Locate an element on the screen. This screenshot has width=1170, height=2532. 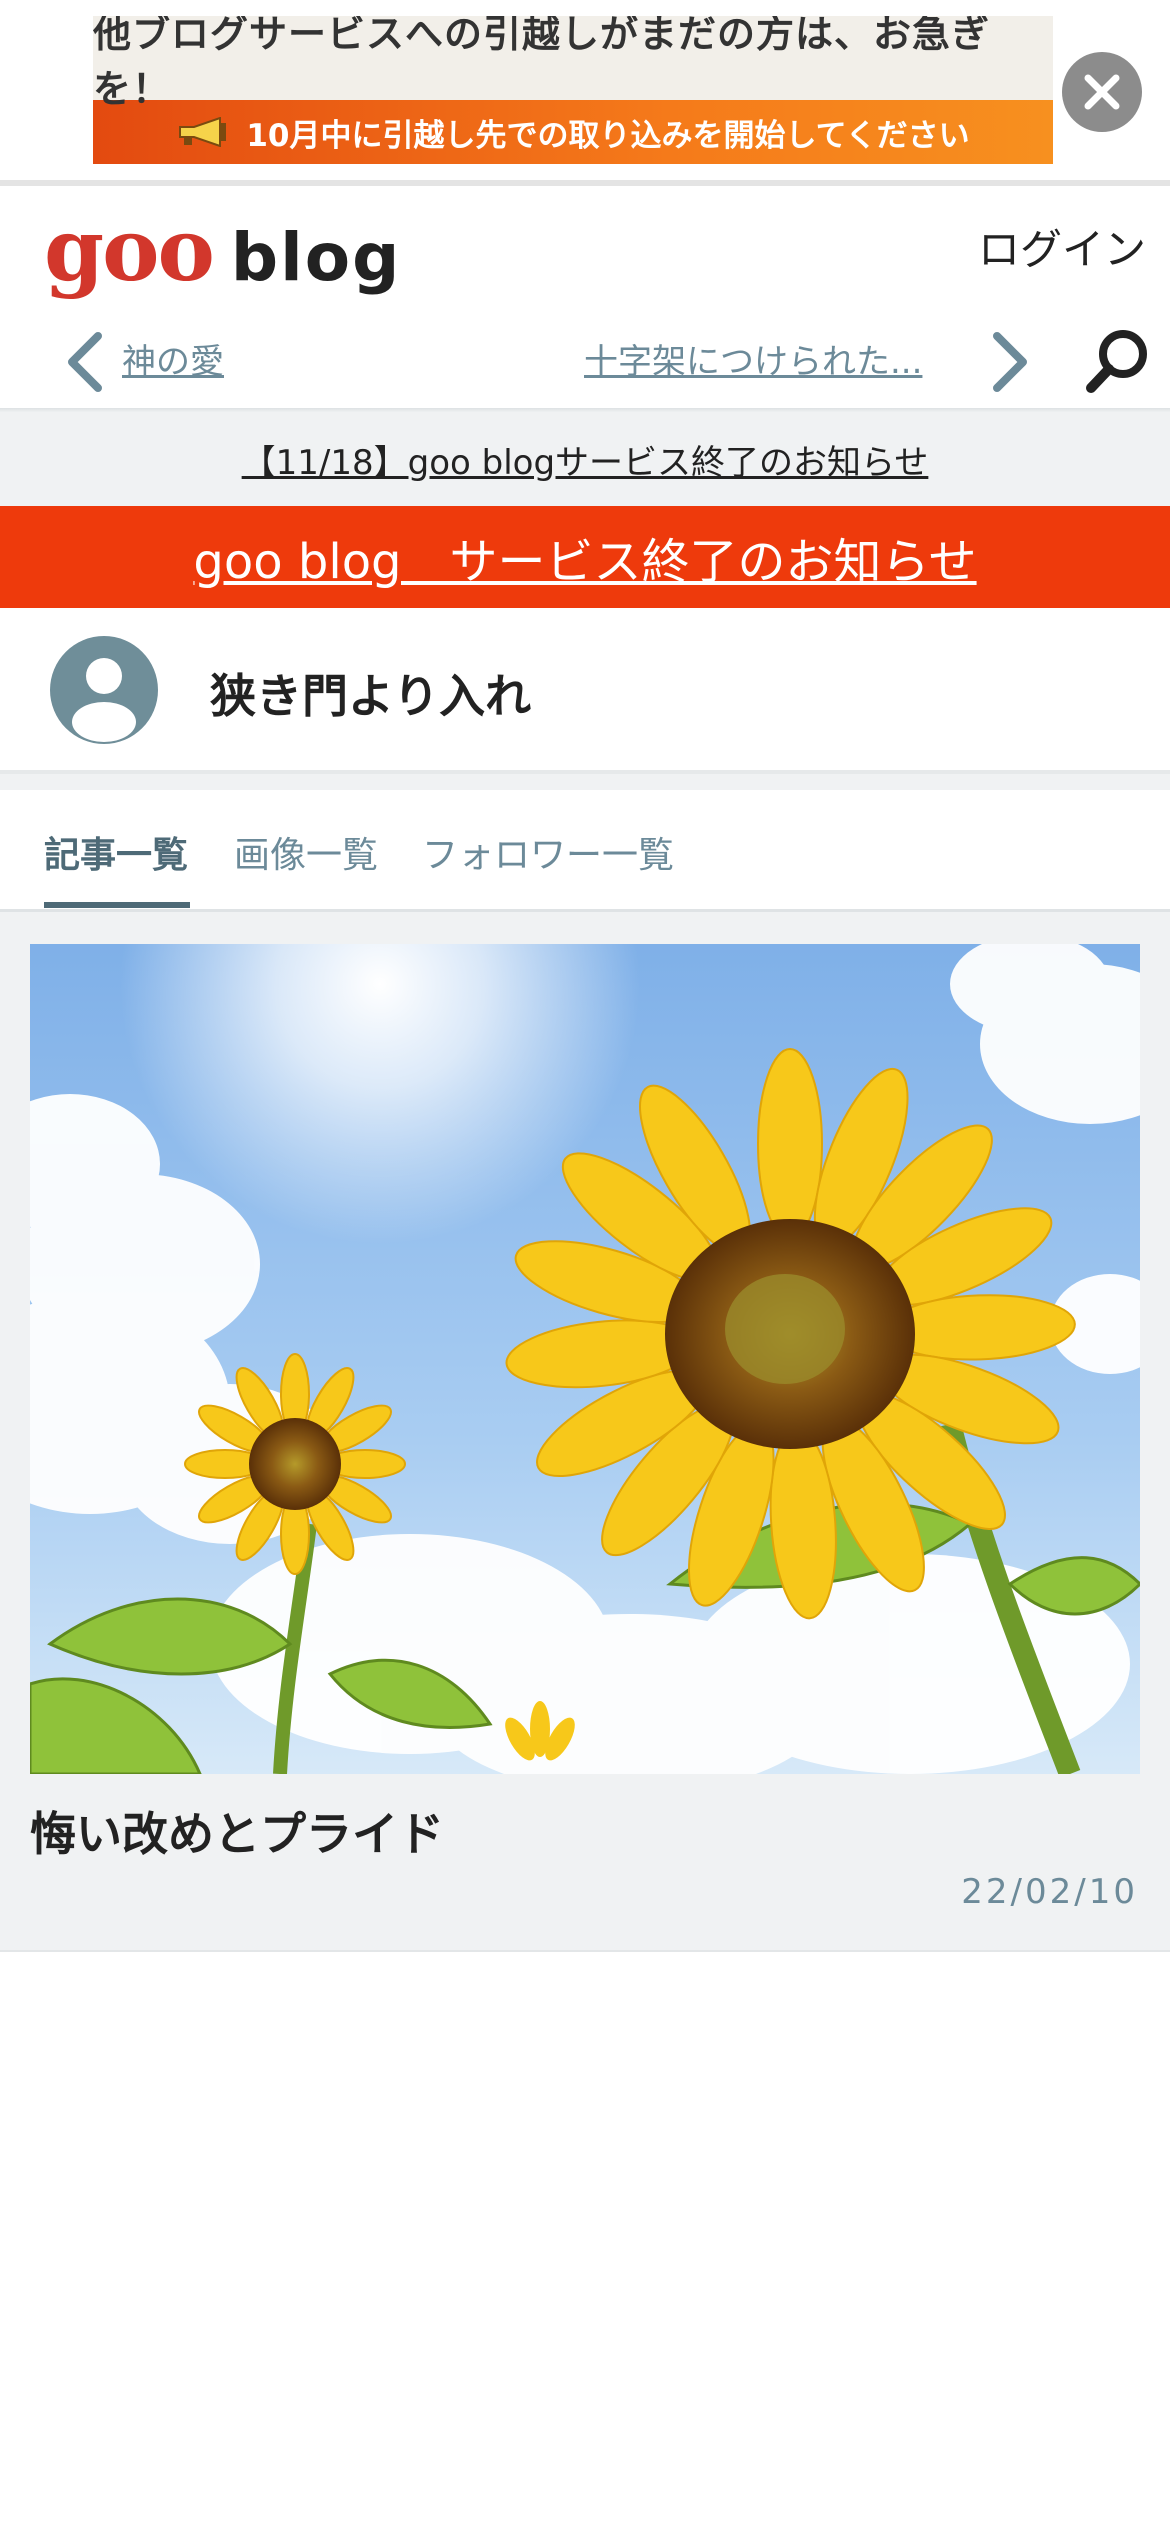
tab-followers: フォロワー一覧 is located at coordinates (548, 852).